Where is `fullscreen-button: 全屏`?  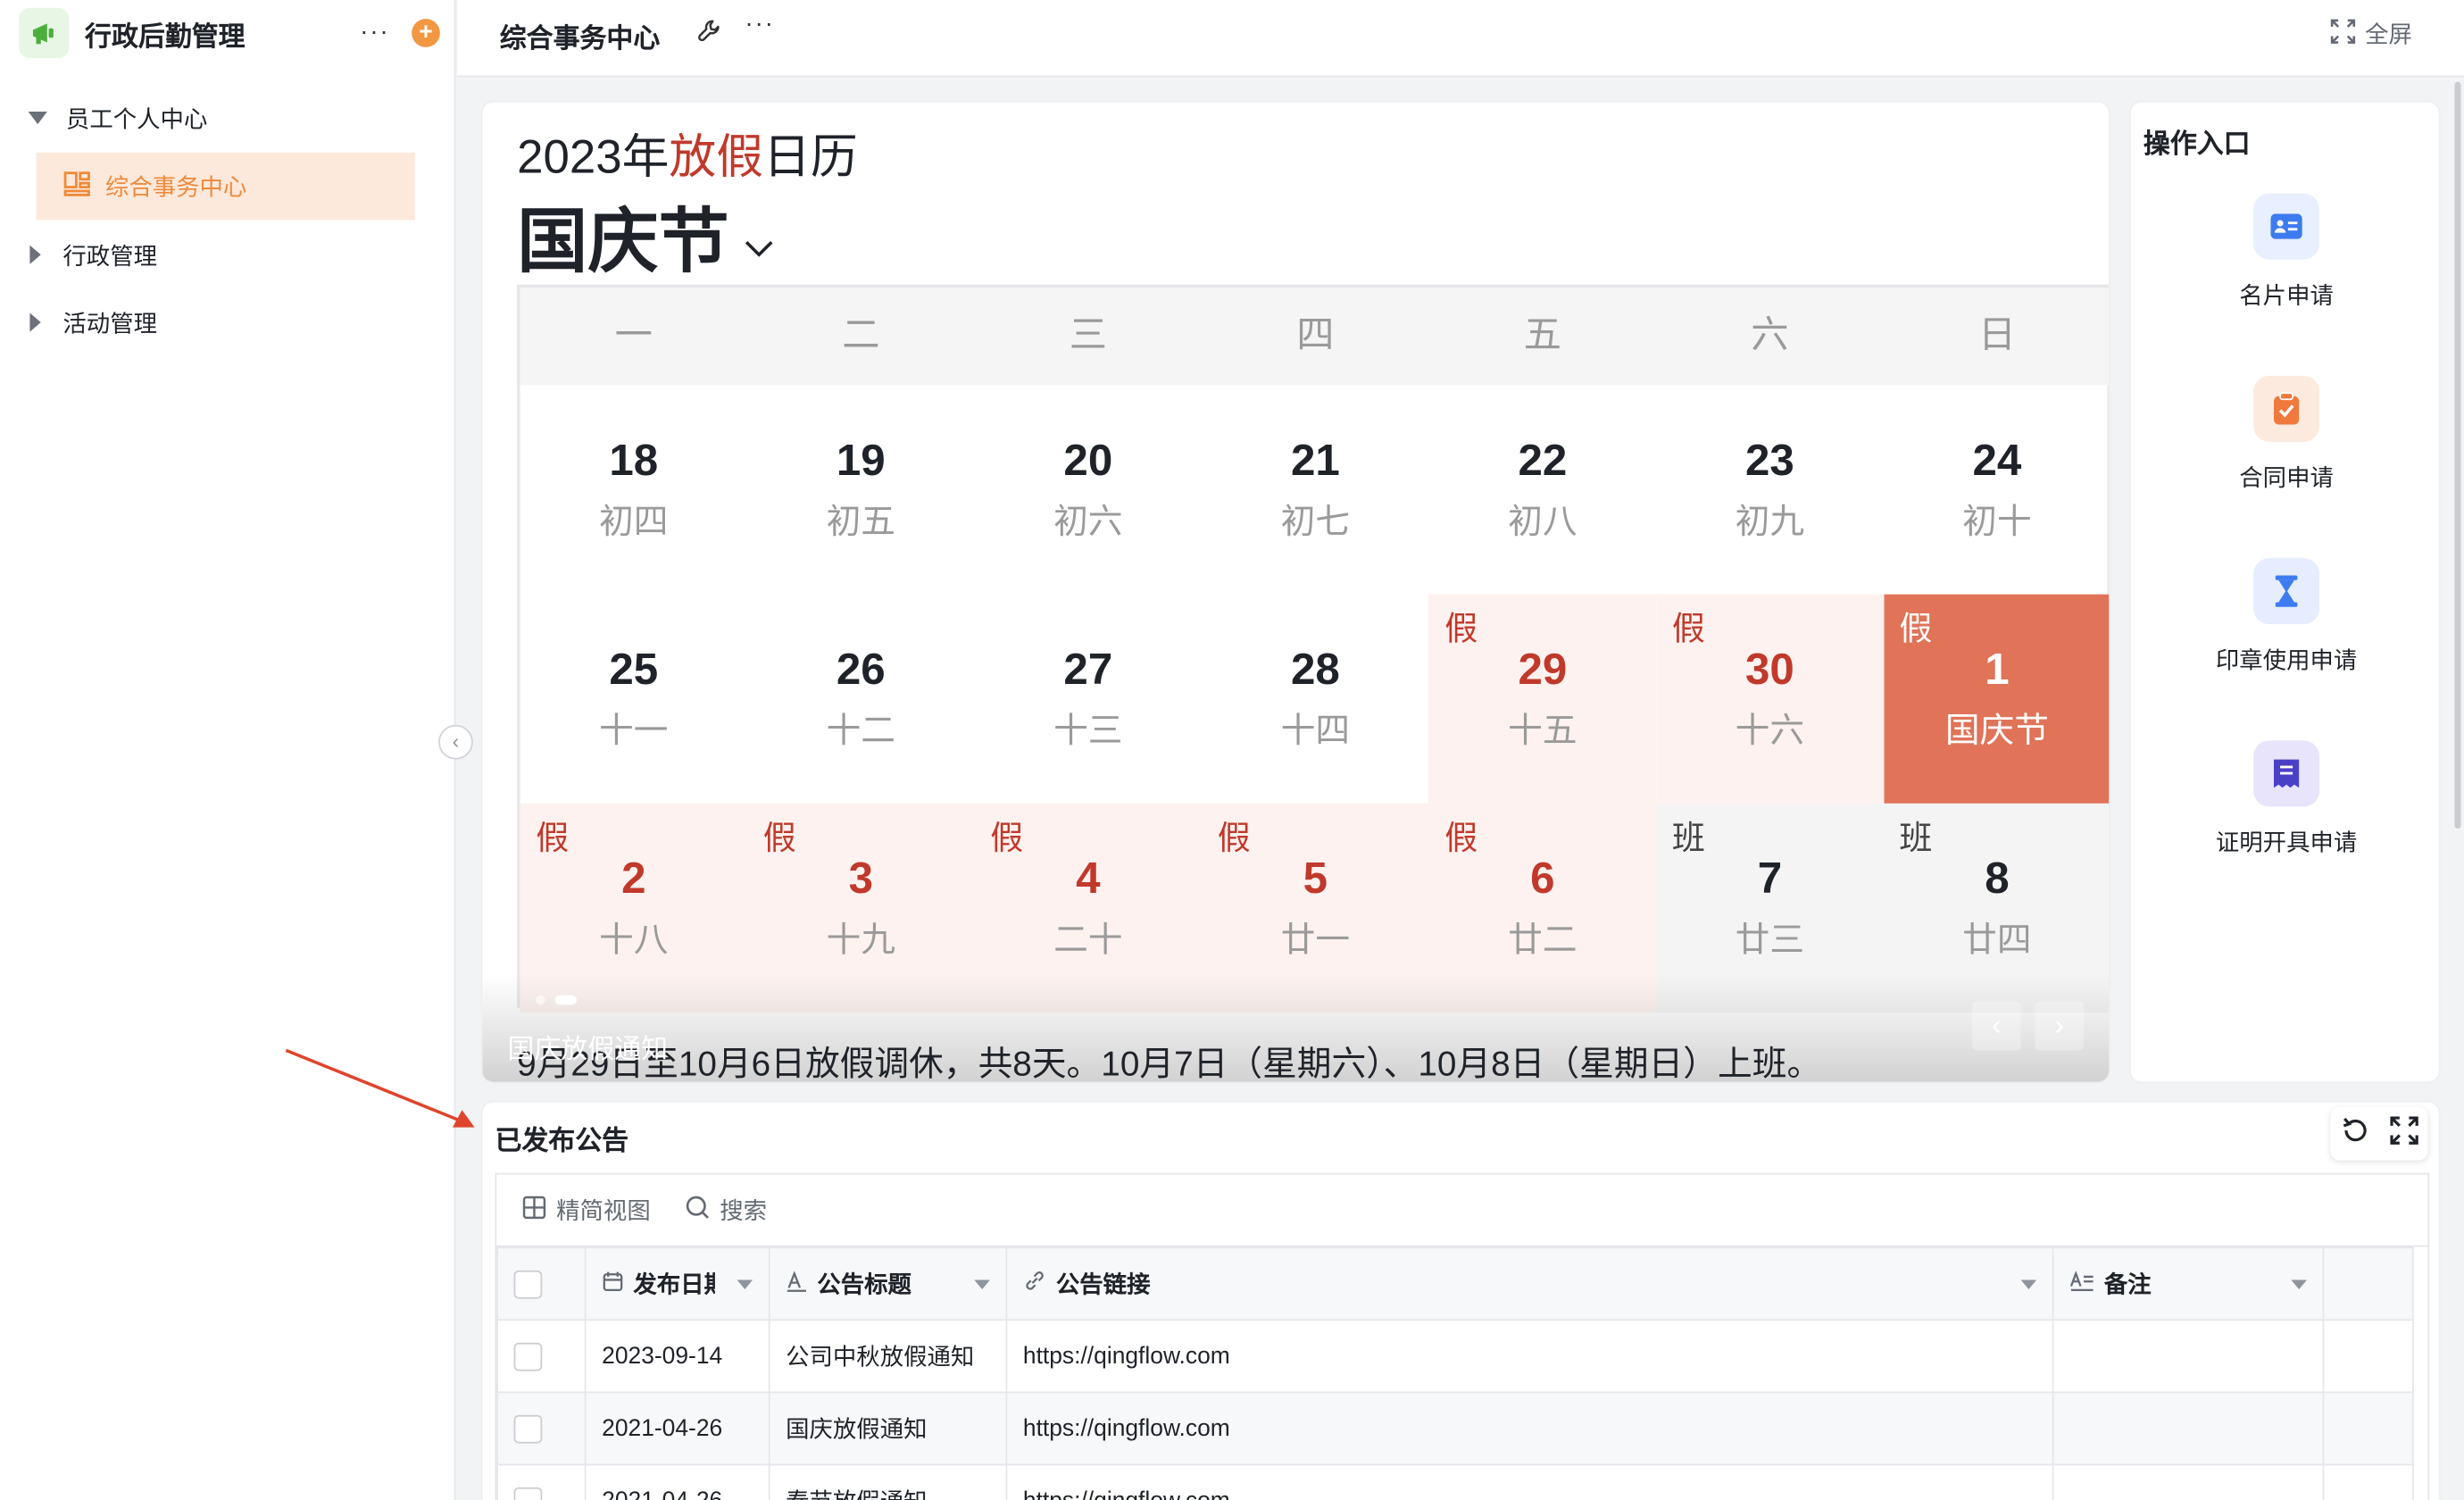 fullscreen-button: 全屏 is located at coordinates (2371, 34).